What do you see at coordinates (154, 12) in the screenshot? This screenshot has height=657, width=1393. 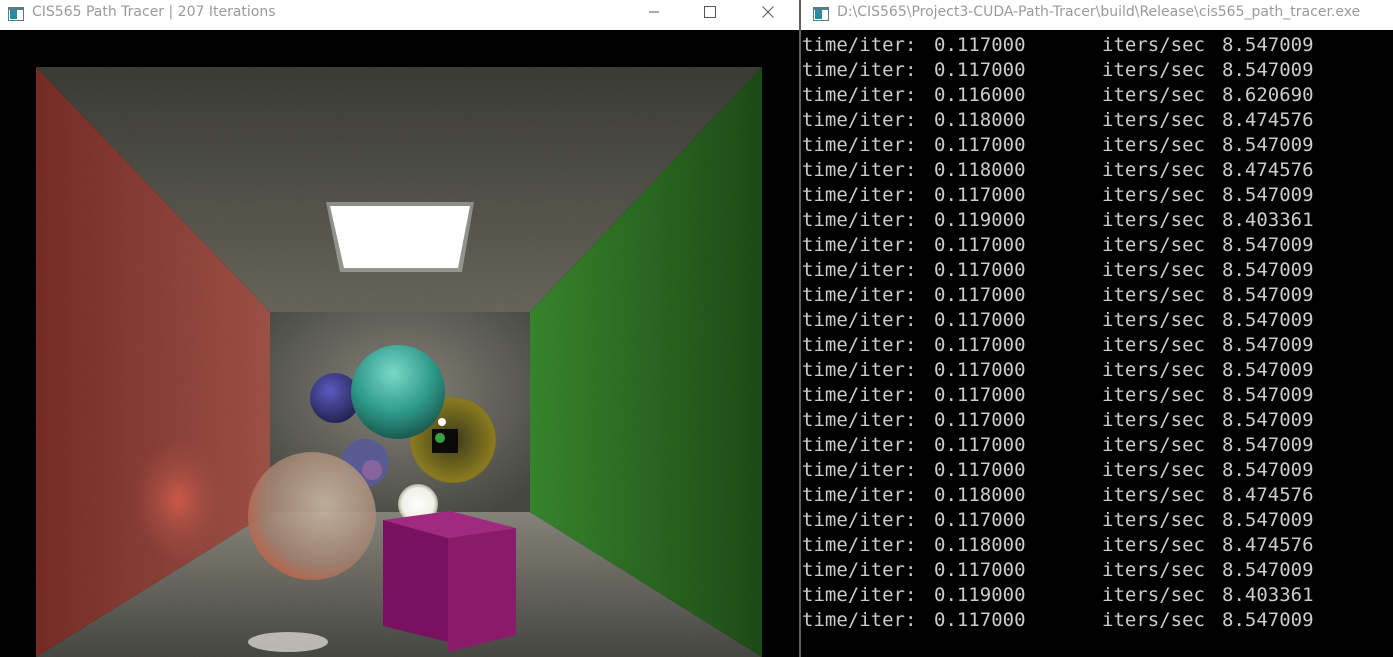 I see `window-title: CIS565 Path Tracer | 207 Iterations` at bounding box center [154, 12].